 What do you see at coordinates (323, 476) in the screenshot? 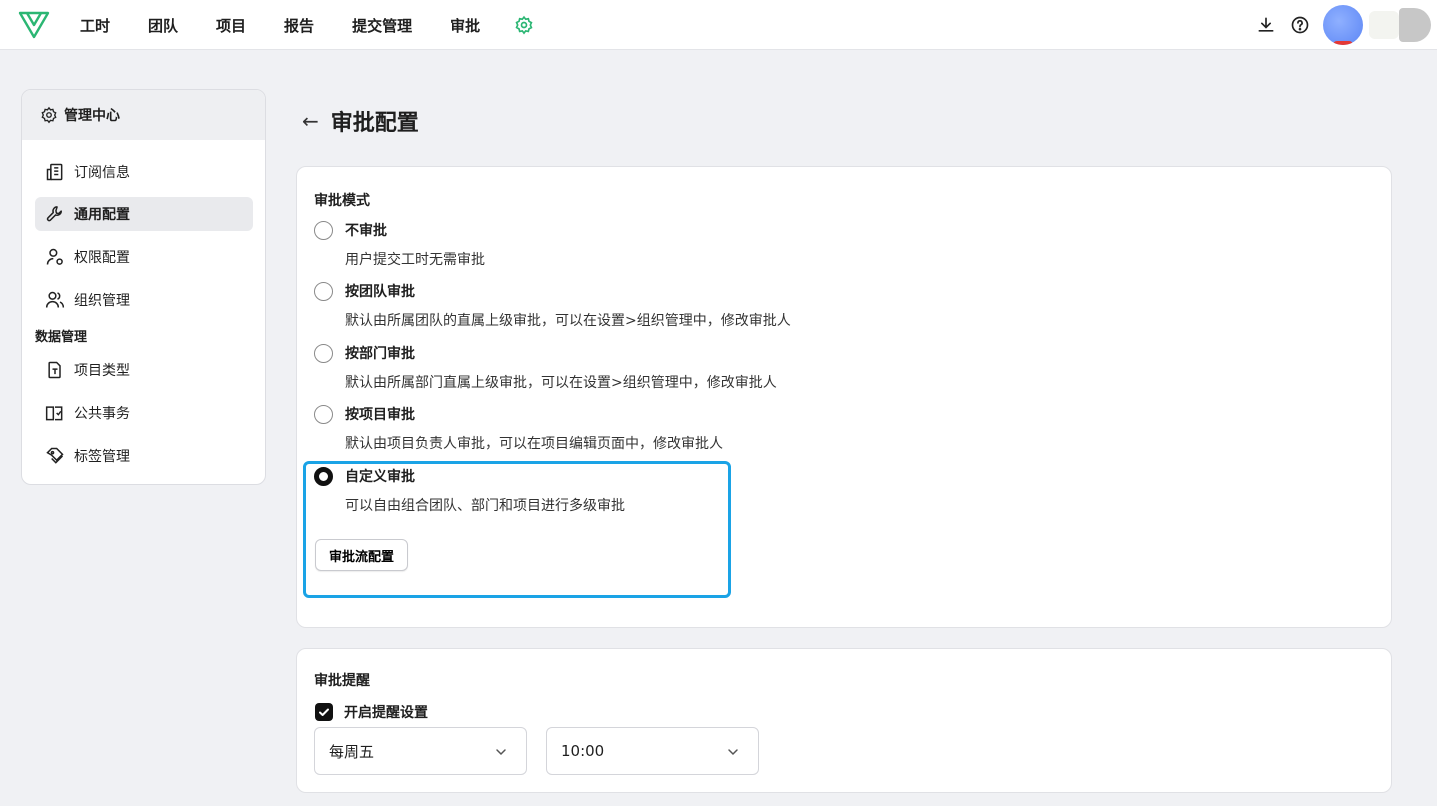
I see `radio-button-selected` at bounding box center [323, 476].